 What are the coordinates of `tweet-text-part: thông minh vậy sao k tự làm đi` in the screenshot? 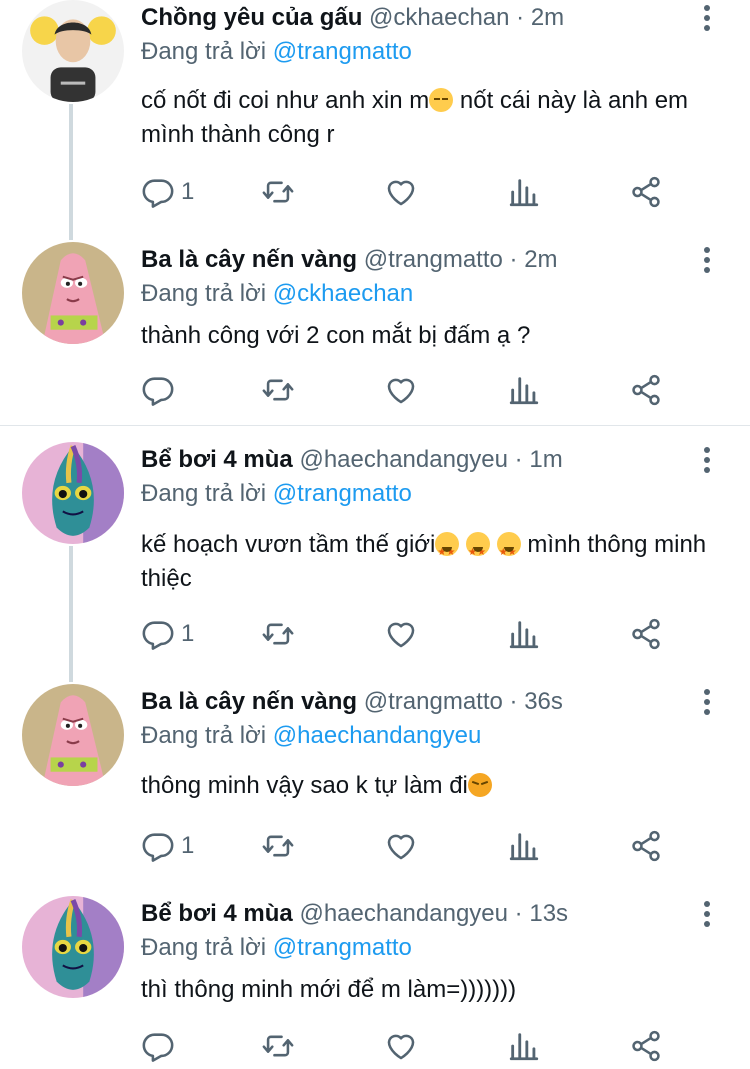 It's located at (304, 785).